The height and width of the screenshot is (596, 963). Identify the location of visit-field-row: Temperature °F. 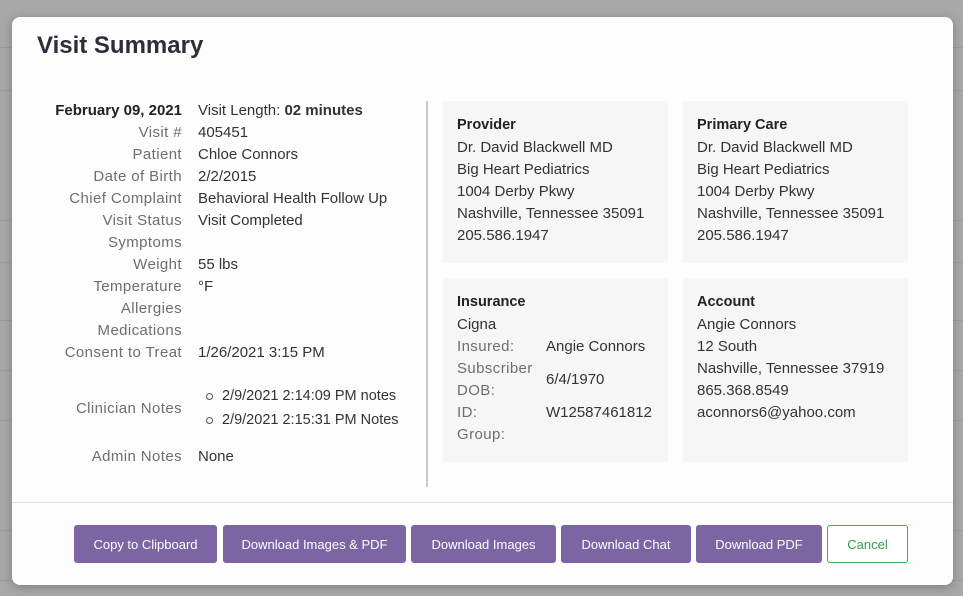
(226, 287).